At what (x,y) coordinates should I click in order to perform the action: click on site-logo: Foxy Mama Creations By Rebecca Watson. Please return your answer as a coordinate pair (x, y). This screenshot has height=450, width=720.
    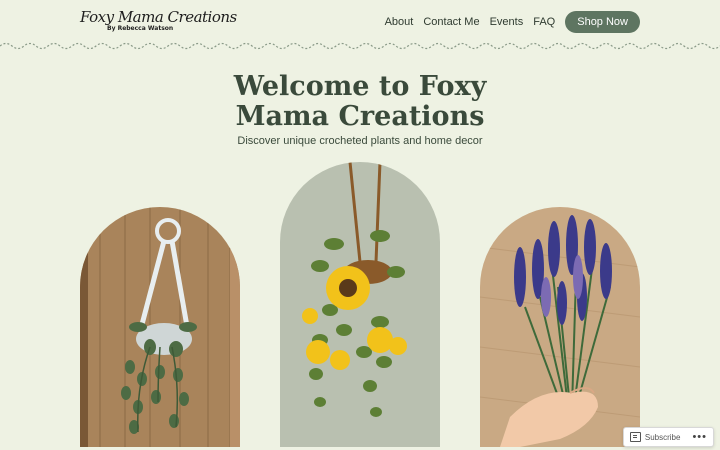
    Looking at the image, I should click on (158, 21).